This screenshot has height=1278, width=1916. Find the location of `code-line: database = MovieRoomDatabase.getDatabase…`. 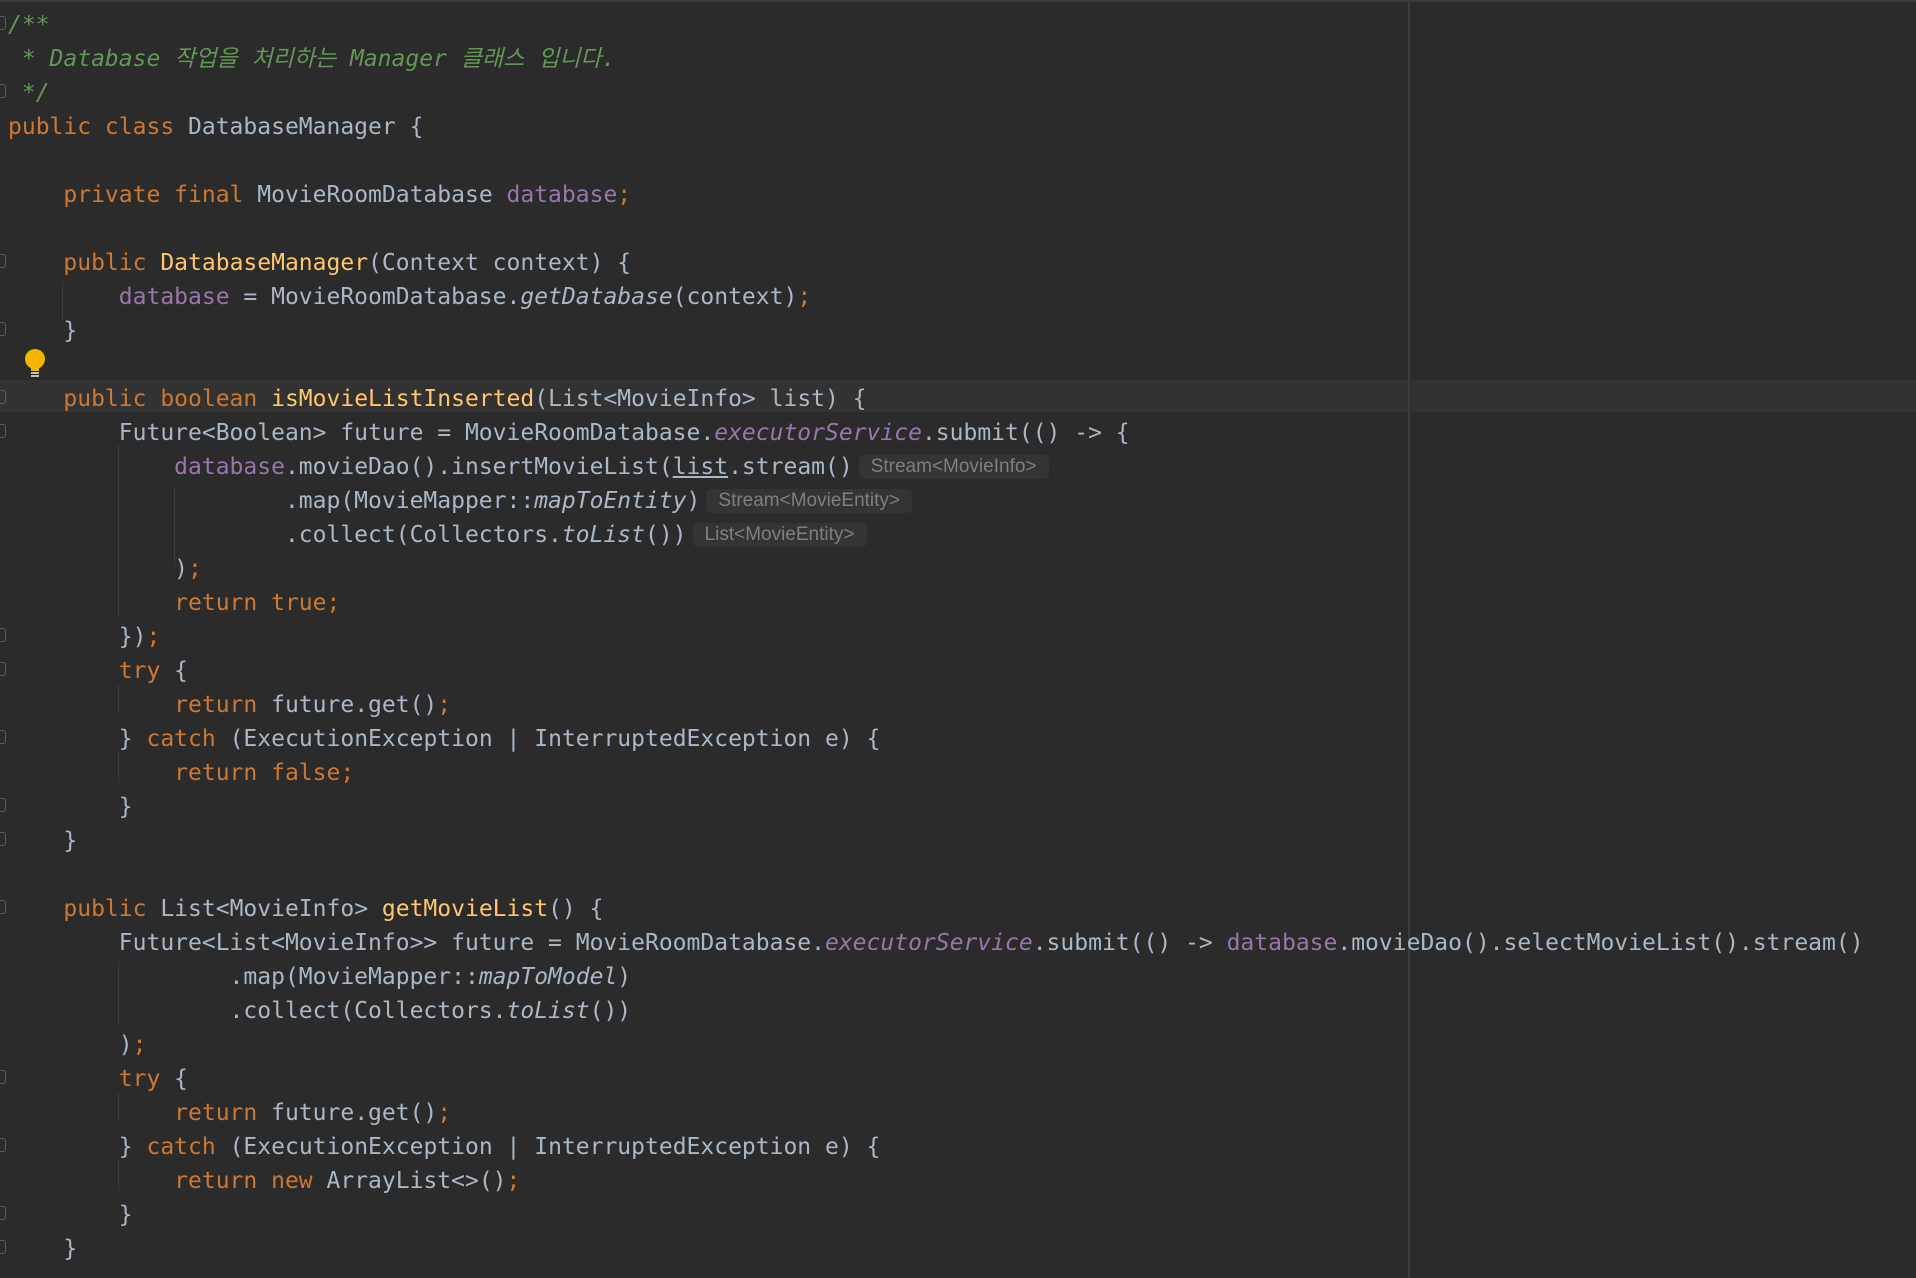

code-line: database = MovieRoomDatabase.getDatabase… is located at coordinates (409, 297).